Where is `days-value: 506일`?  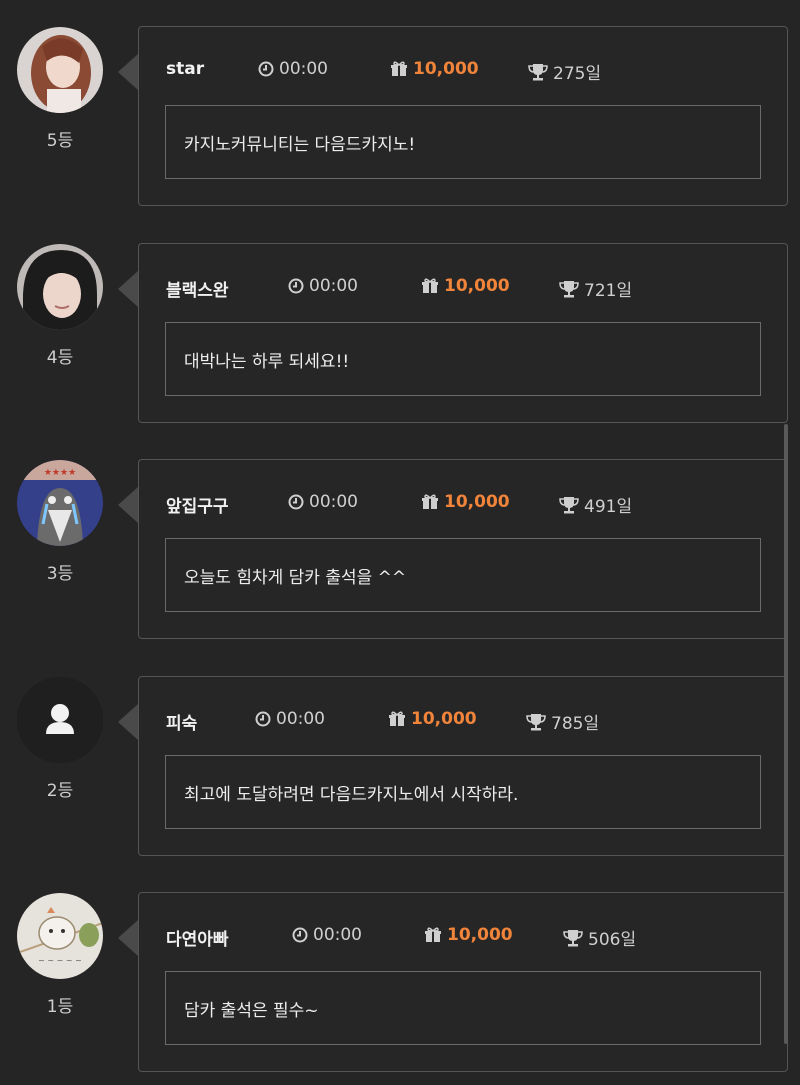 days-value: 506일 is located at coordinates (612, 940).